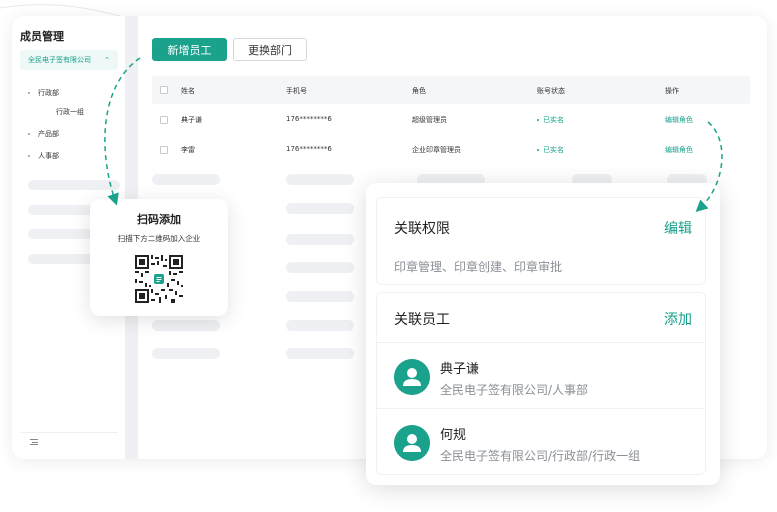  Describe the element at coordinates (189, 49) in the screenshot. I see `add-employee-button: 新增员工` at that location.